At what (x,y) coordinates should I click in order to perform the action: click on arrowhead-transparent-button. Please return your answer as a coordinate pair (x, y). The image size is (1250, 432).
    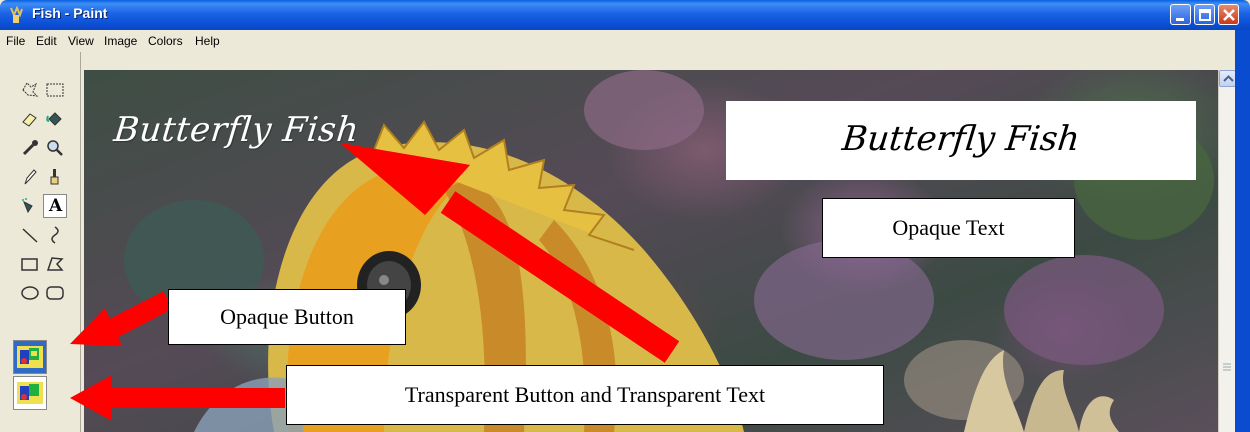
    Looking at the image, I should click on (91, 398).